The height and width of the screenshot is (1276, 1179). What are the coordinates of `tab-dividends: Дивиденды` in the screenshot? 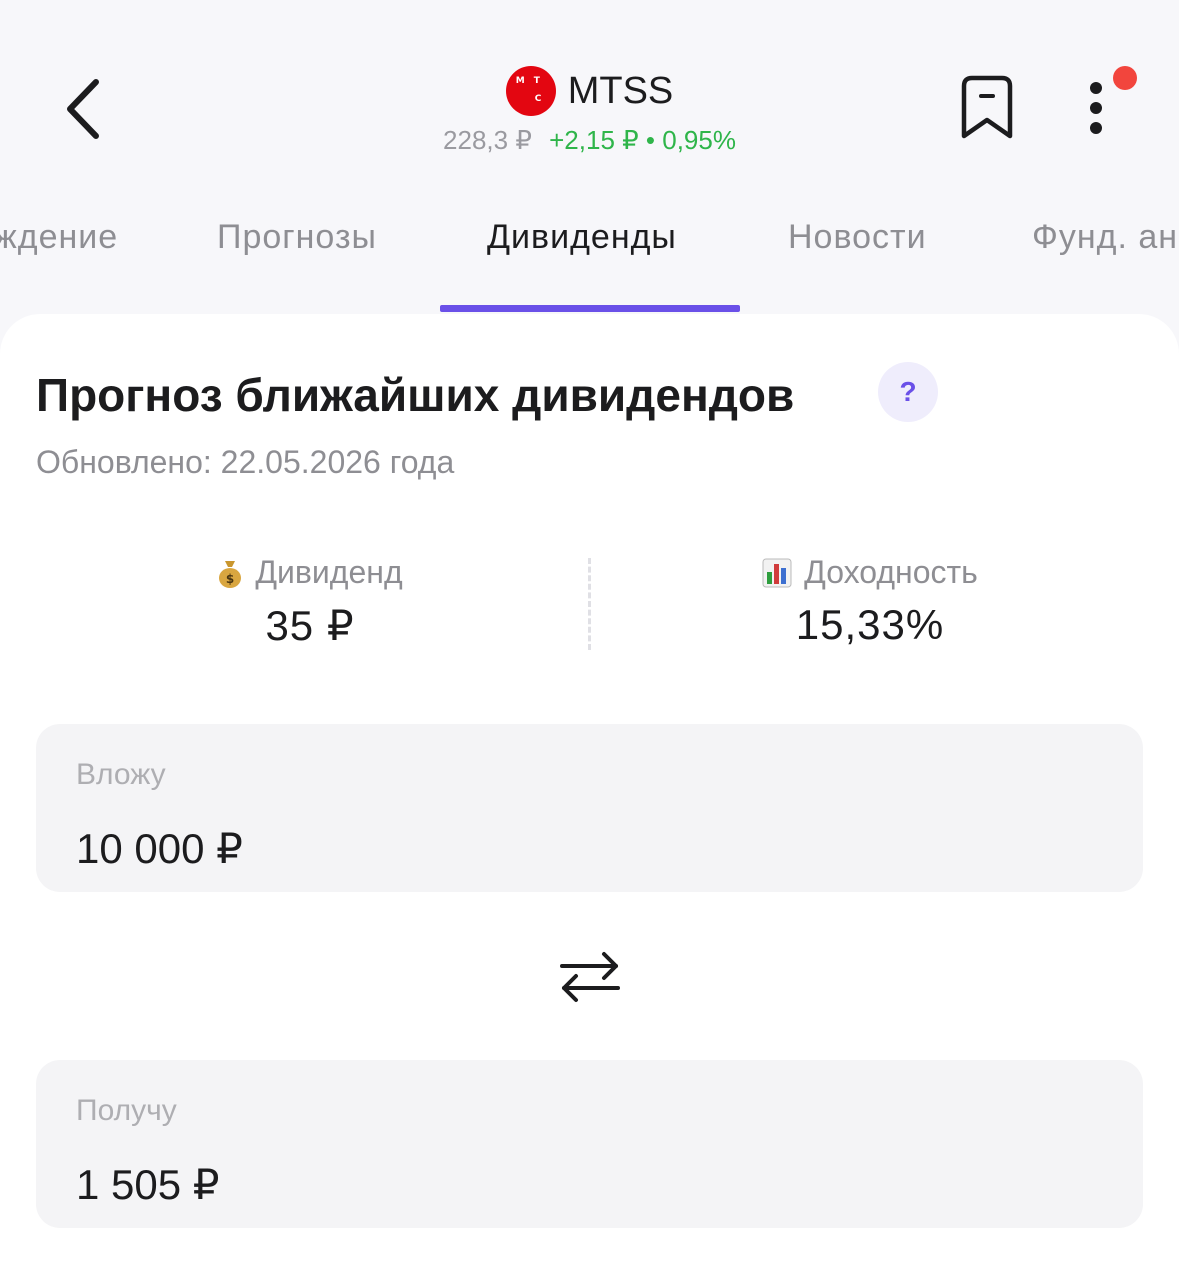 It's located at (582, 237).